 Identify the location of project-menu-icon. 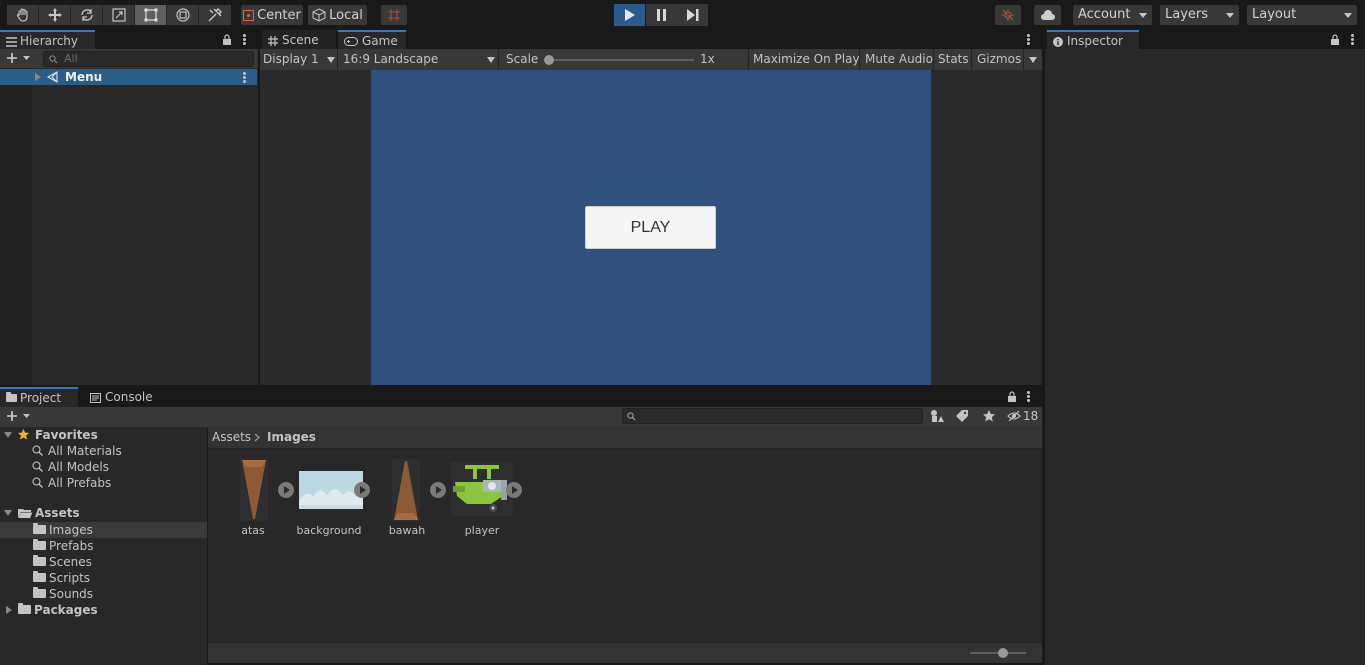
(1028, 396).